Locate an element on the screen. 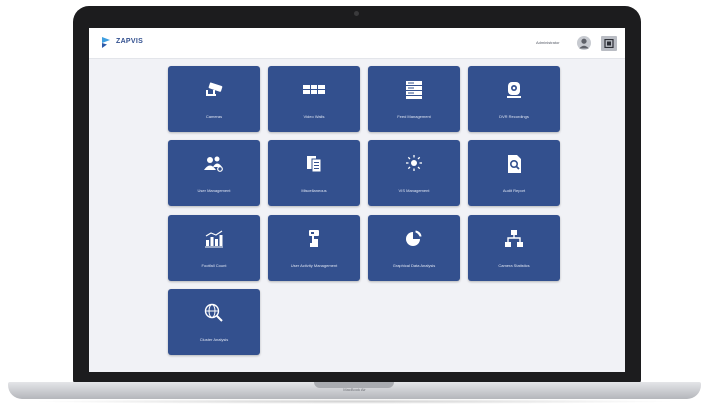 The image size is (709, 412). tile-label: Camera Statistics is located at coordinates (514, 265).